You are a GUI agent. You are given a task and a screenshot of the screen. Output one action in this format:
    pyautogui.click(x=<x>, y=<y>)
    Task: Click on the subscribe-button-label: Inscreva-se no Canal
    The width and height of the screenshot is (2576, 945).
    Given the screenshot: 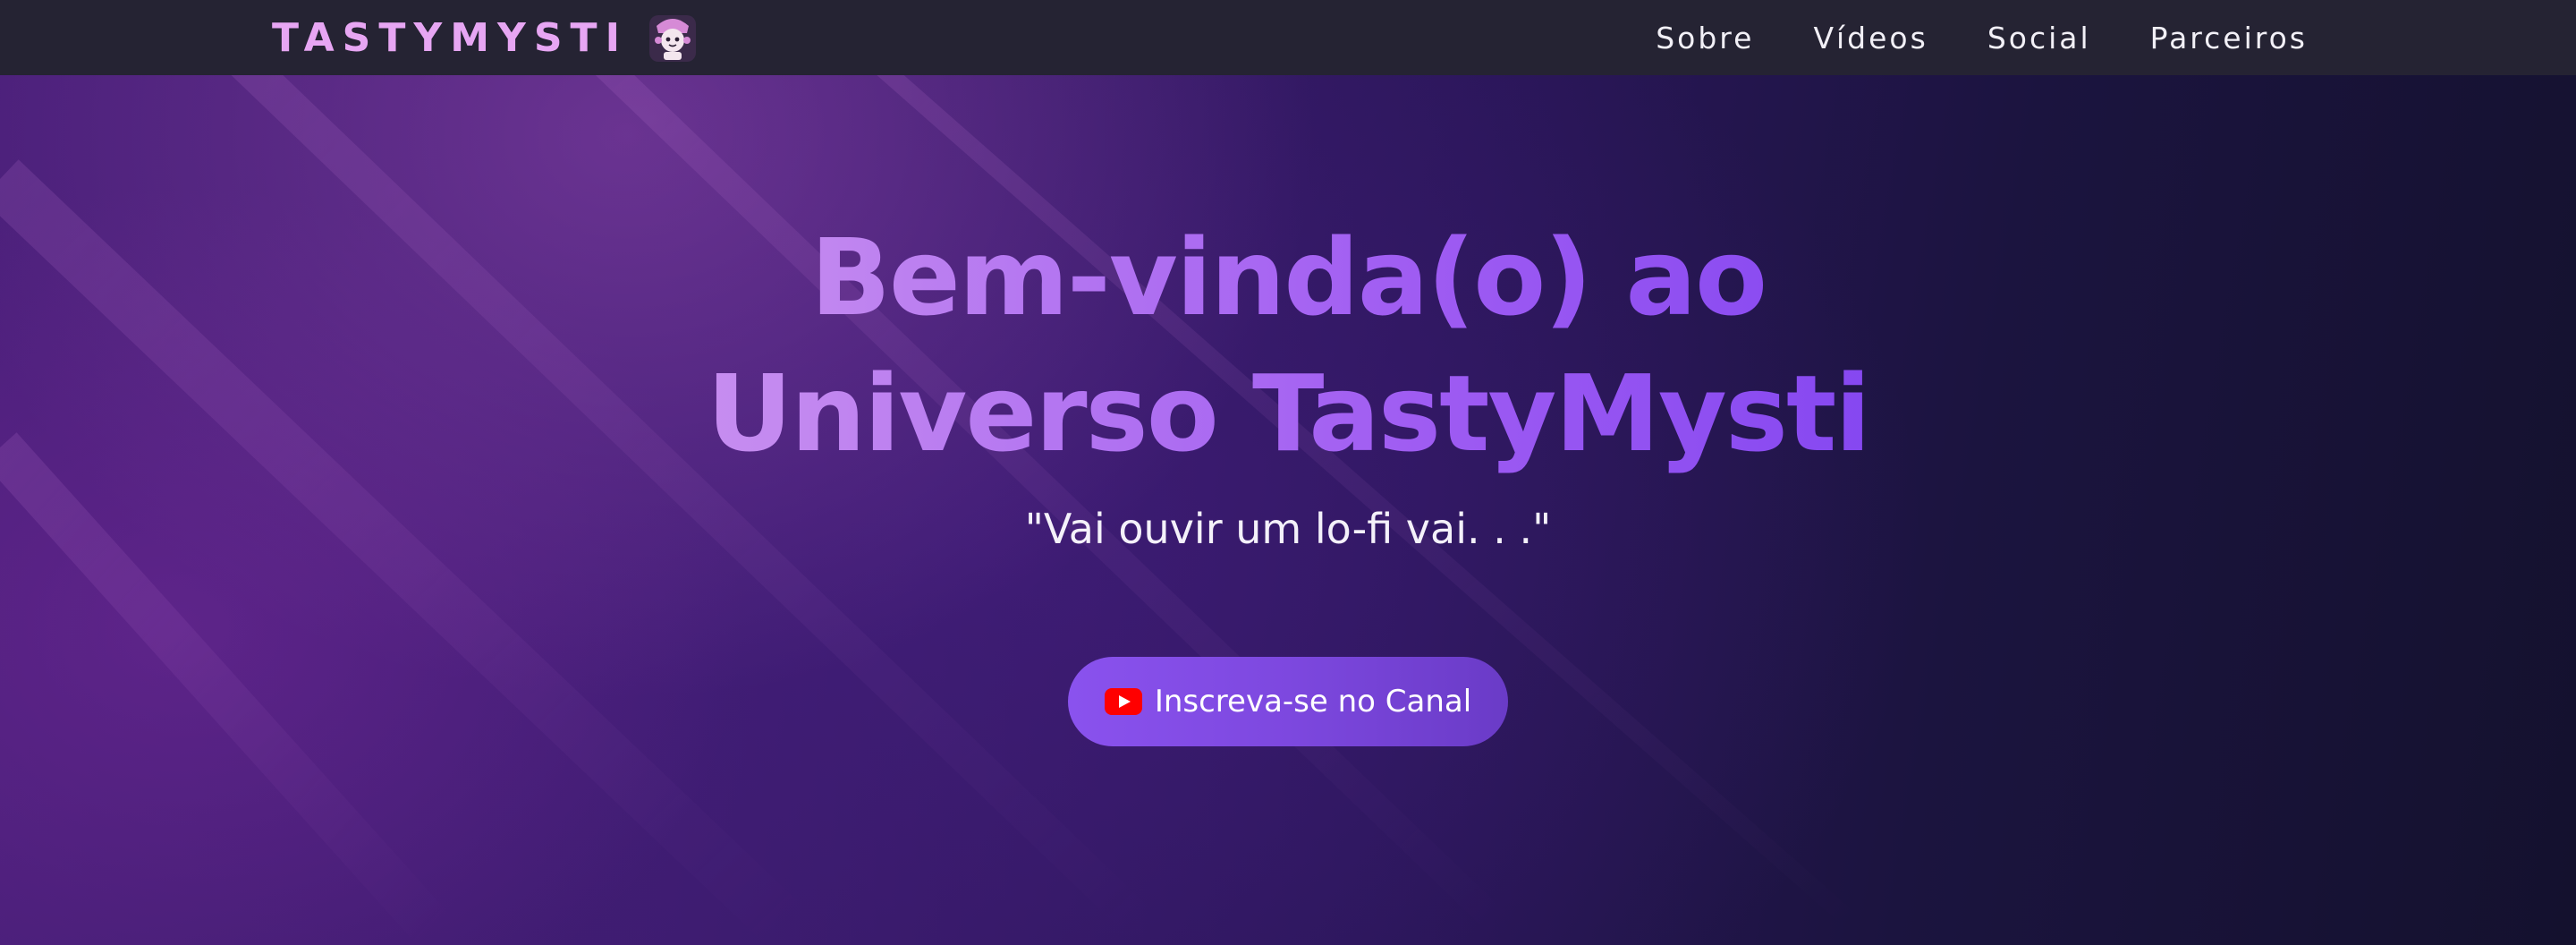 What is the action you would take?
    pyautogui.click(x=1313, y=701)
    